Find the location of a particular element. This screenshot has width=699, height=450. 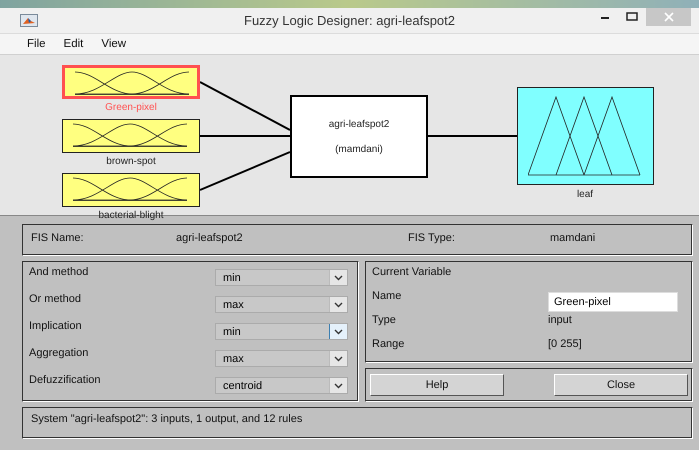

help-button: Help is located at coordinates (437, 385).